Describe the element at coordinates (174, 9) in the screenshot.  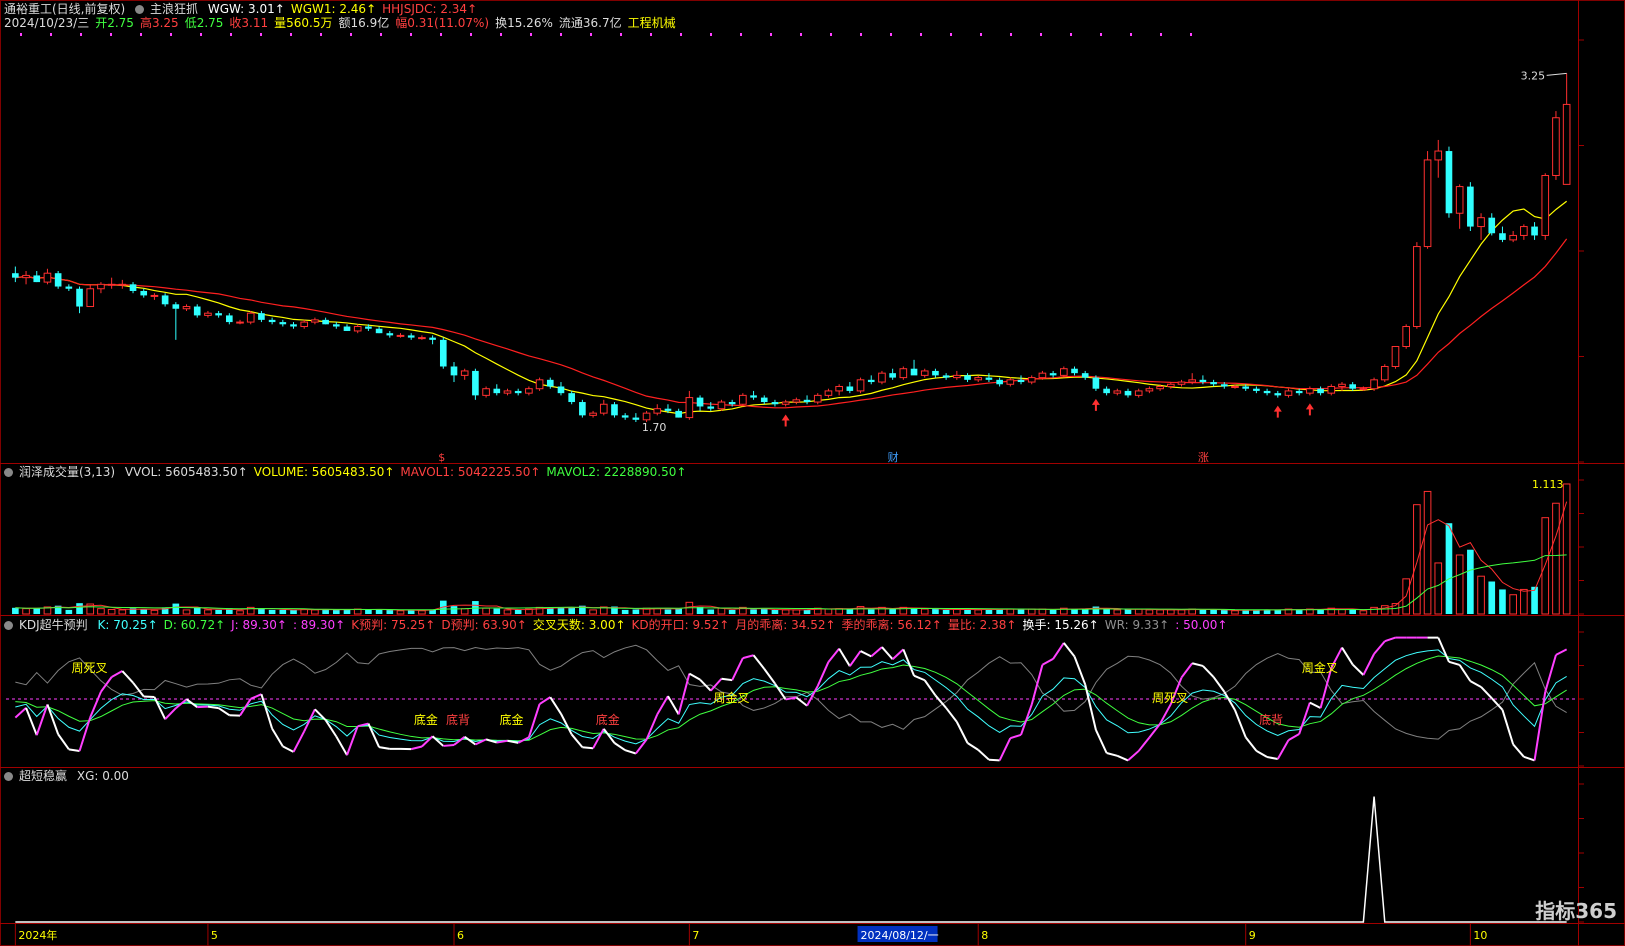
I see `main-indicator-name: 主浪狂抓` at that location.